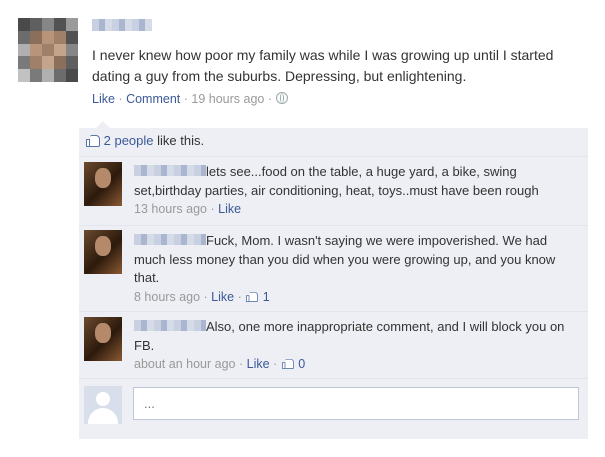  What do you see at coordinates (153, 99) in the screenshot?
I see `post-comment-link: Comment` at bounding box center [153, 99].